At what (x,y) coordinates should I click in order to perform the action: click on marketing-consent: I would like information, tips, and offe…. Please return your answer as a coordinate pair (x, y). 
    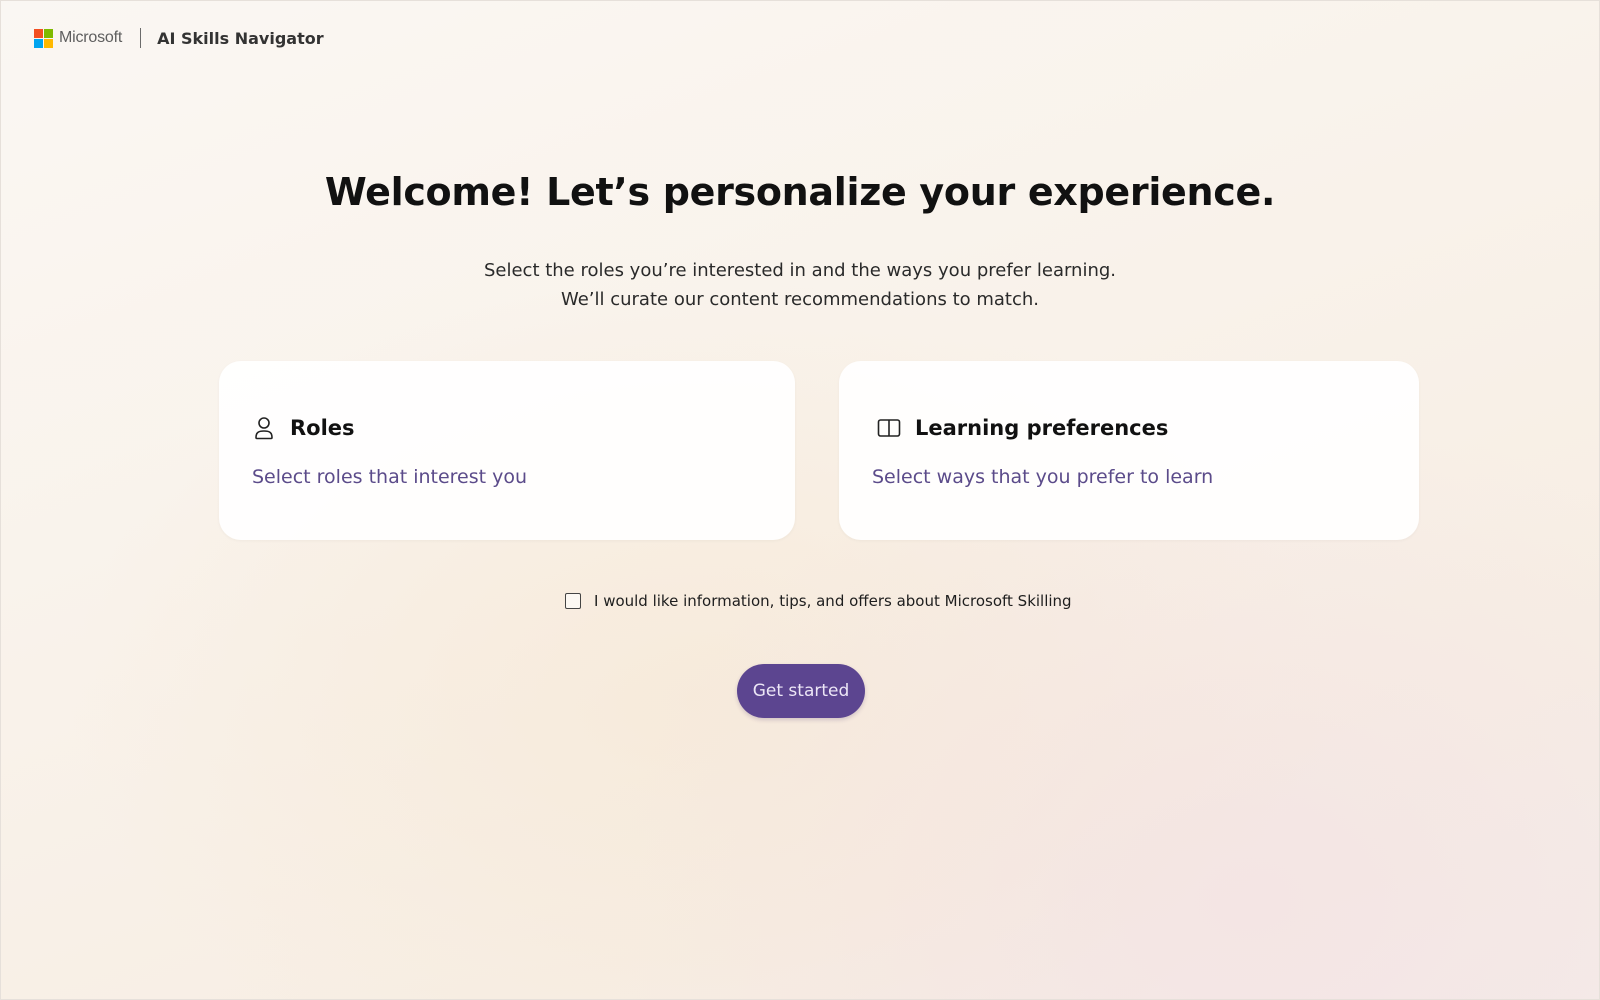
    Looking at the image, I should click on (818, 601).